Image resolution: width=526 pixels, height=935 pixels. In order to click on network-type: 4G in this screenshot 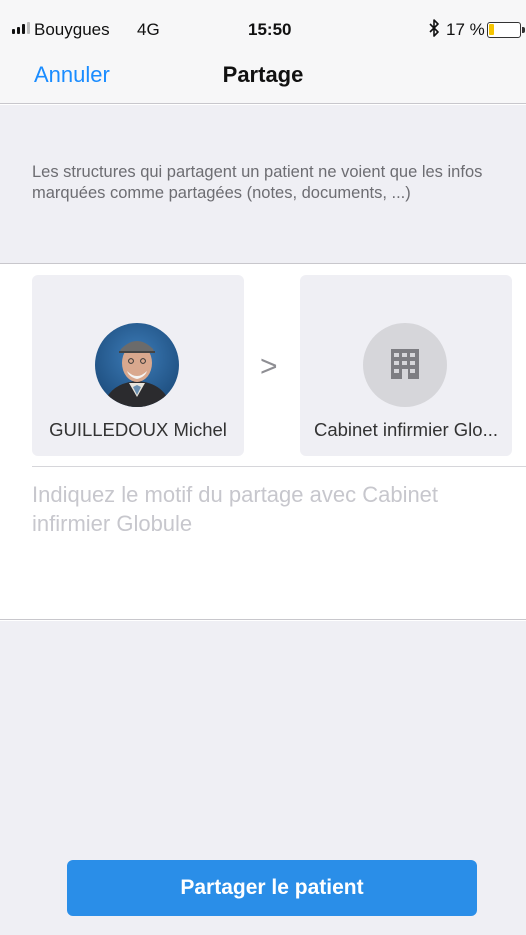, I will do `click(148, 29)`.